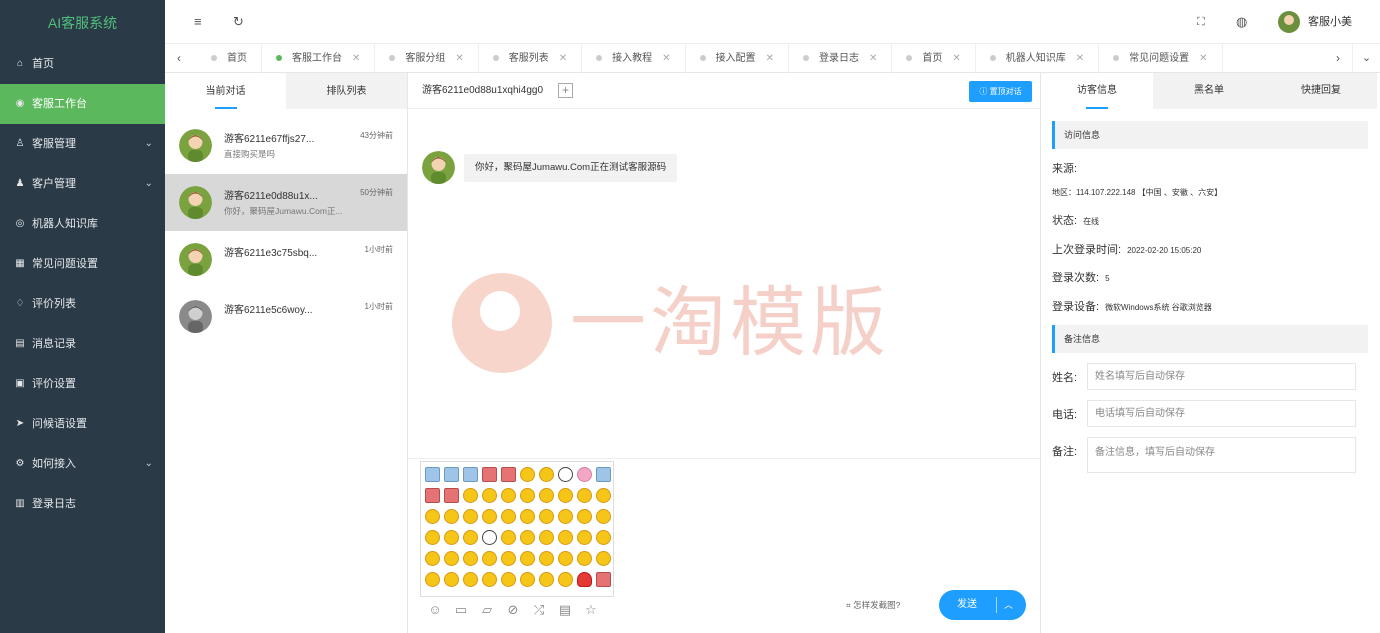 This screenshot has height=633, width=1380. I want to click on sidebar-item: ♟ 客户管理 ⌄, so click(82, 184).